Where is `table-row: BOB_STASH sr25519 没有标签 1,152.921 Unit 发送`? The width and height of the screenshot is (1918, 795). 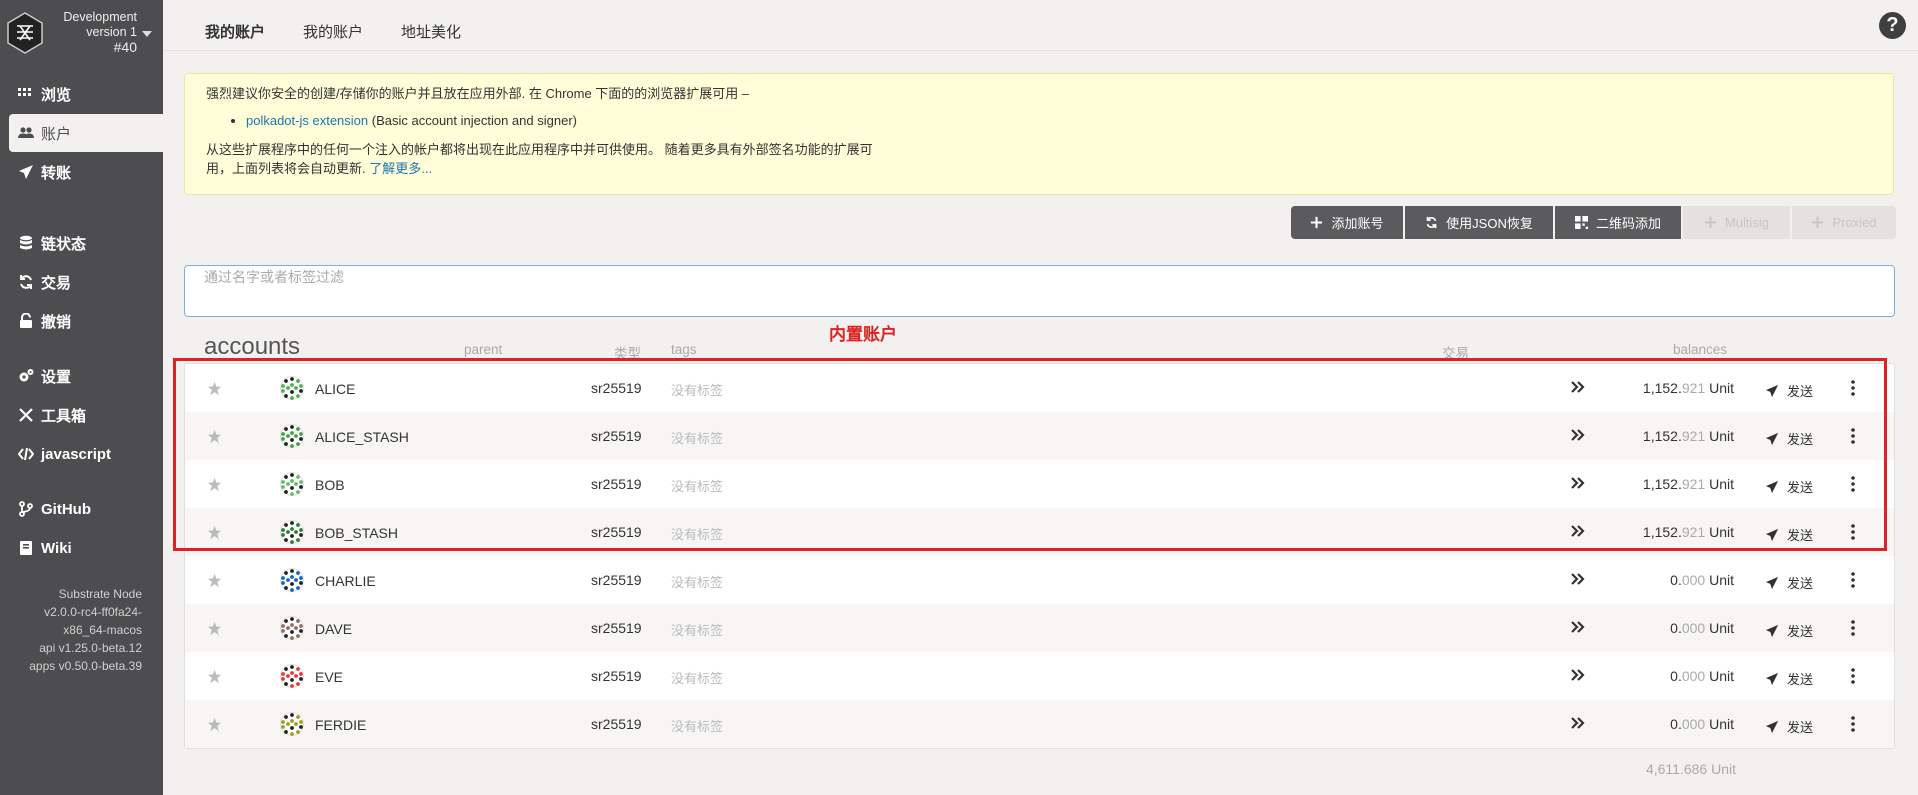 table-row: BOB_STASH sr25519 没有标签 1,152.921 Unit 发送 is located at coordinates (1039, 532).